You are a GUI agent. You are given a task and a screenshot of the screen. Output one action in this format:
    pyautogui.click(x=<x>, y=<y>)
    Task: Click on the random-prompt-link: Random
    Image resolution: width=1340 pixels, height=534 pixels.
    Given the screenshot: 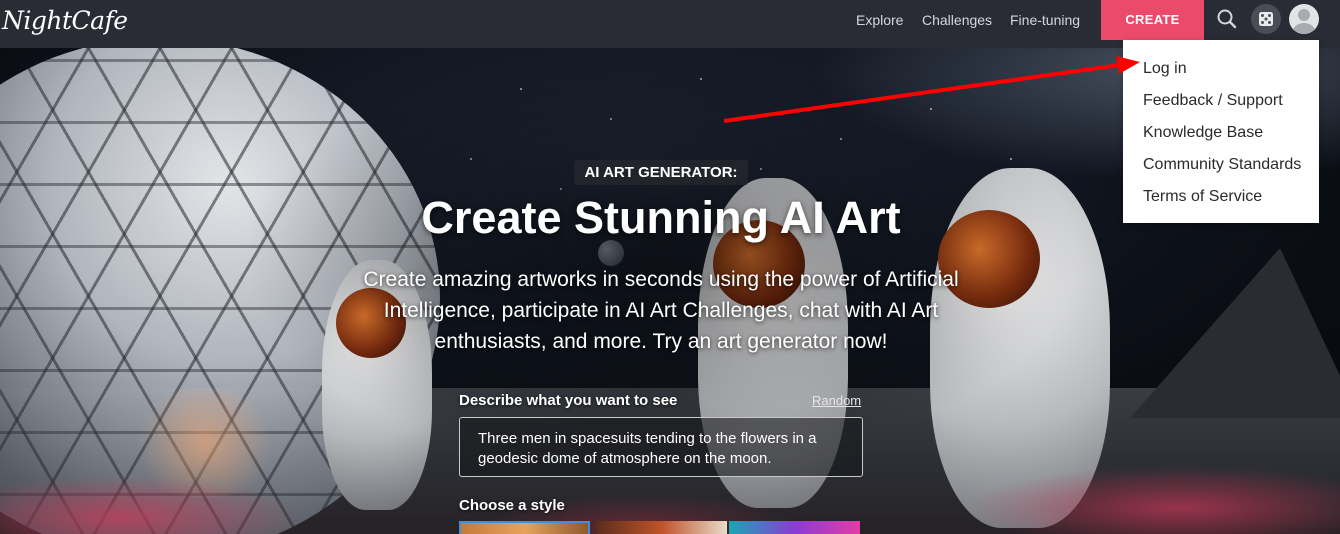 What is the action you would take?
    pyautogui.click(x=836, y=400)
    